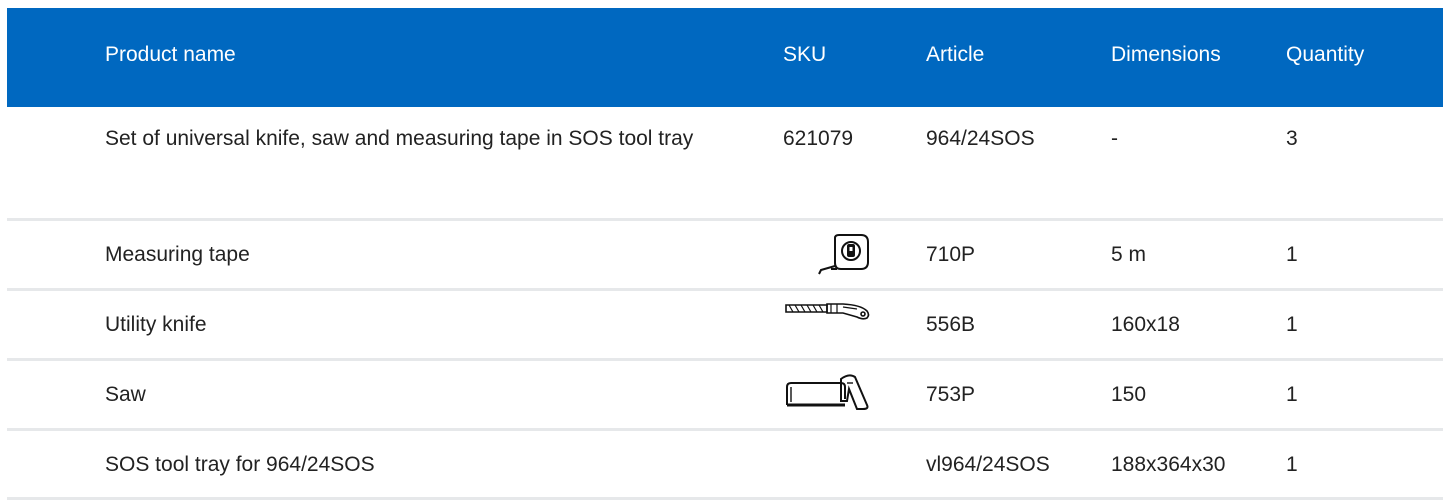  Describe the element at coordinates (1114, 138) in the screenshot. I see `dimensions: -` at that location.